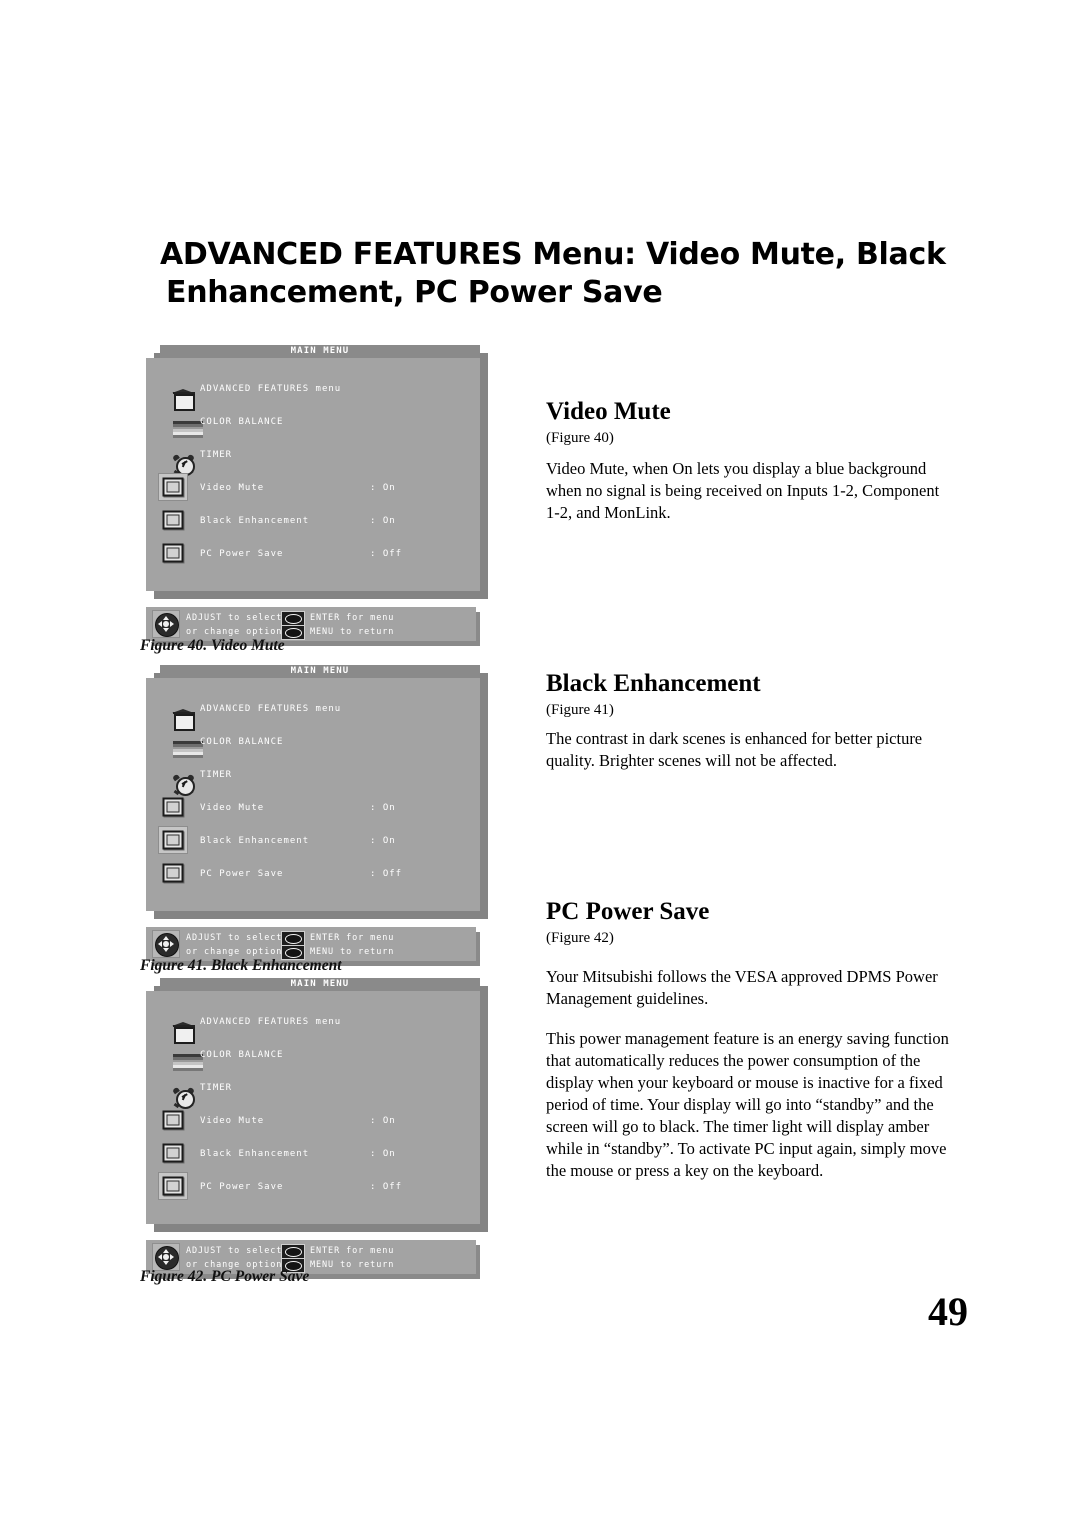  Describe the element at coordinates (242, 554) in the screenshot. I see `osd-row-label: PC Power Save` at that location.